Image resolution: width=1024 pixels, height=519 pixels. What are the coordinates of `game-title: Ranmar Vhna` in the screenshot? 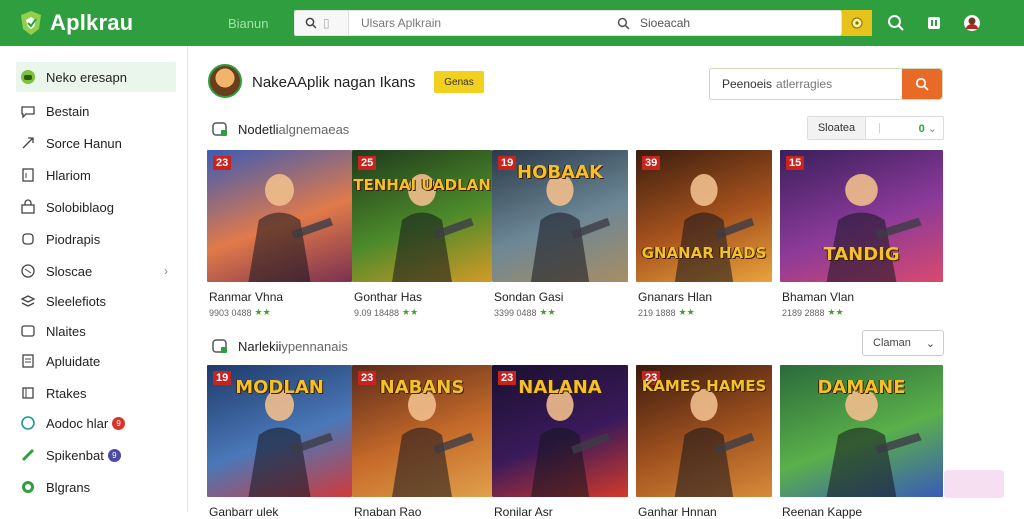 It's located at (280, 297).